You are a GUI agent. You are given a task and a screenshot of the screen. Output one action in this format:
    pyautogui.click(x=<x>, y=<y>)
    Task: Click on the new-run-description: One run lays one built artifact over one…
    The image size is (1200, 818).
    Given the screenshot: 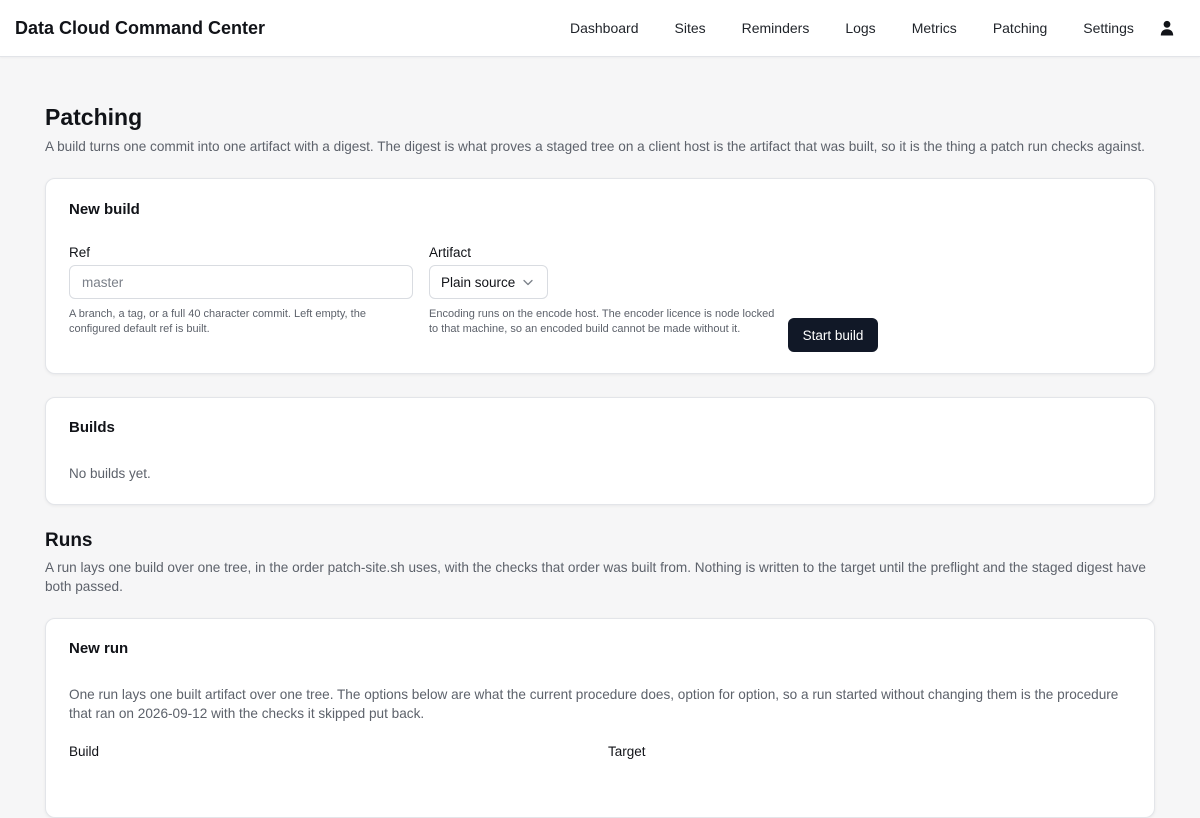 What is the action you would take?
    pyautogui.click(x=594, y=704)
    